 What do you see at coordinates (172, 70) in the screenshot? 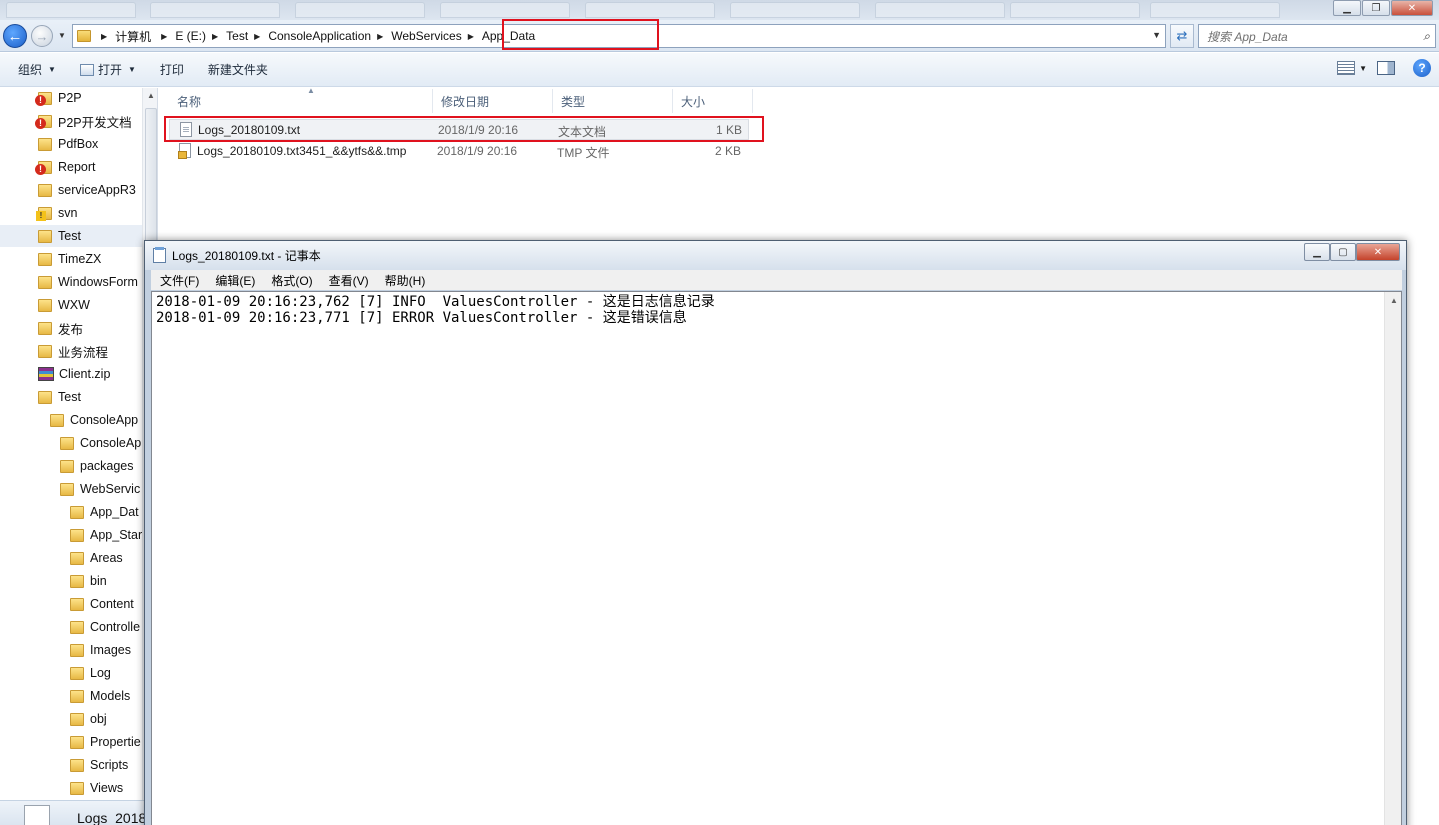
I see `print-button: 打印` at bounding box center [172, 70].